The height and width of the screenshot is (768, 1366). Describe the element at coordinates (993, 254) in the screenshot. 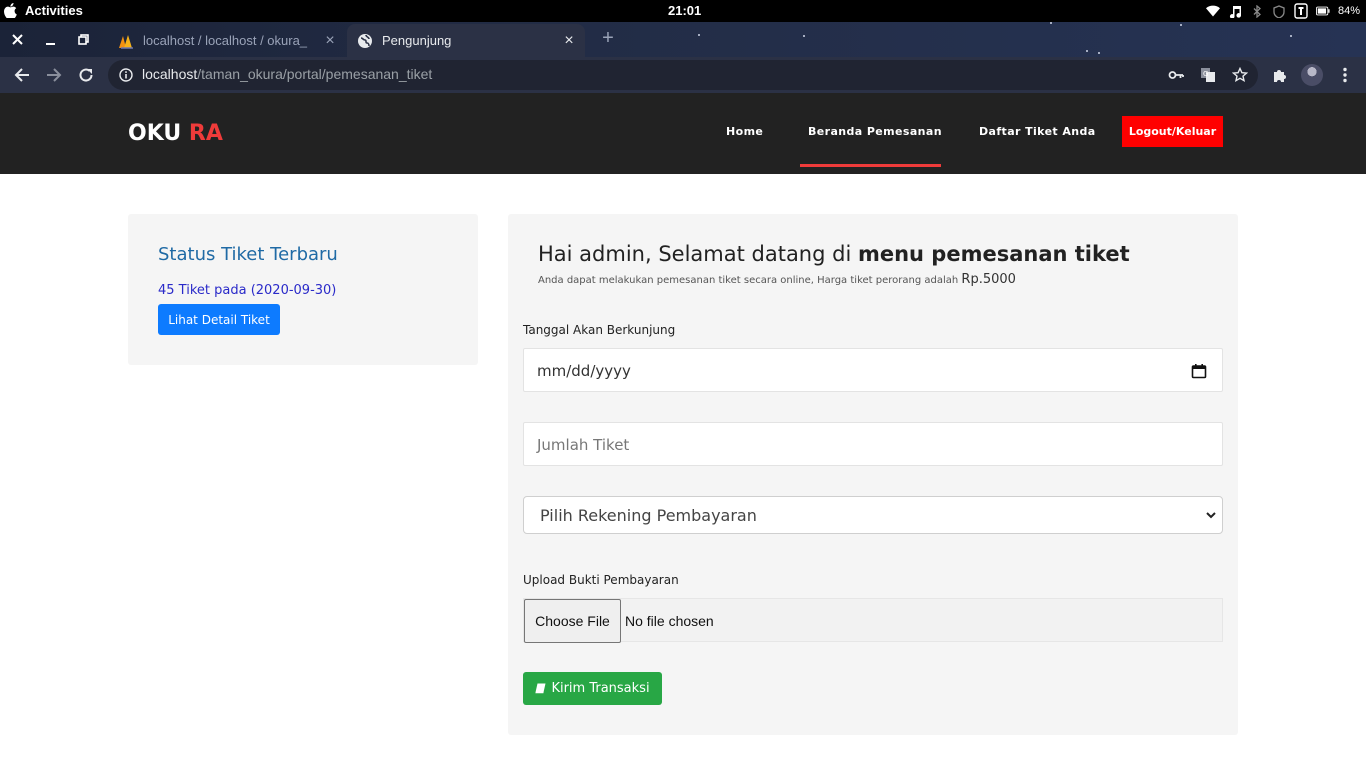

I see `heading-bold: menu pemesanan tiket` at that location.